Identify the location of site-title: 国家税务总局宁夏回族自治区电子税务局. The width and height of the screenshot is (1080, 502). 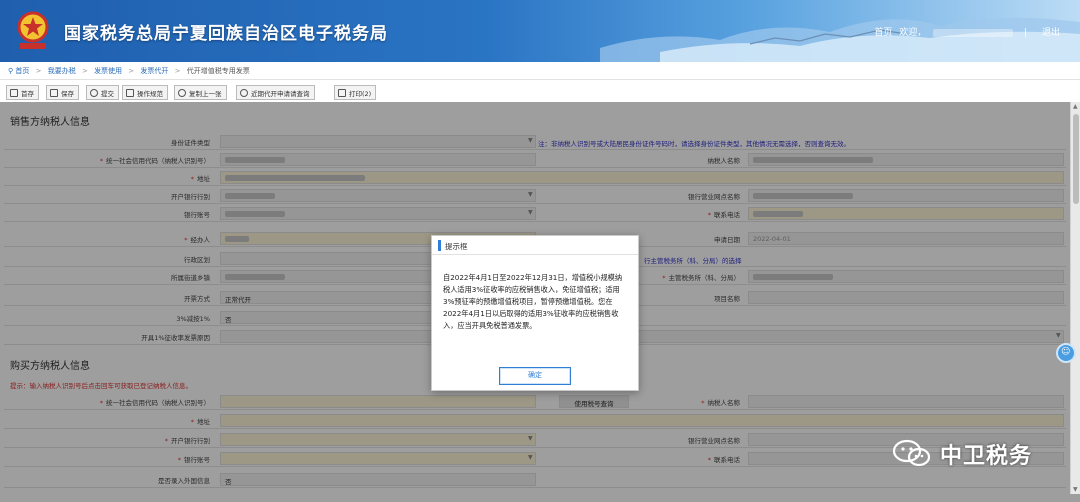
(226, 34).